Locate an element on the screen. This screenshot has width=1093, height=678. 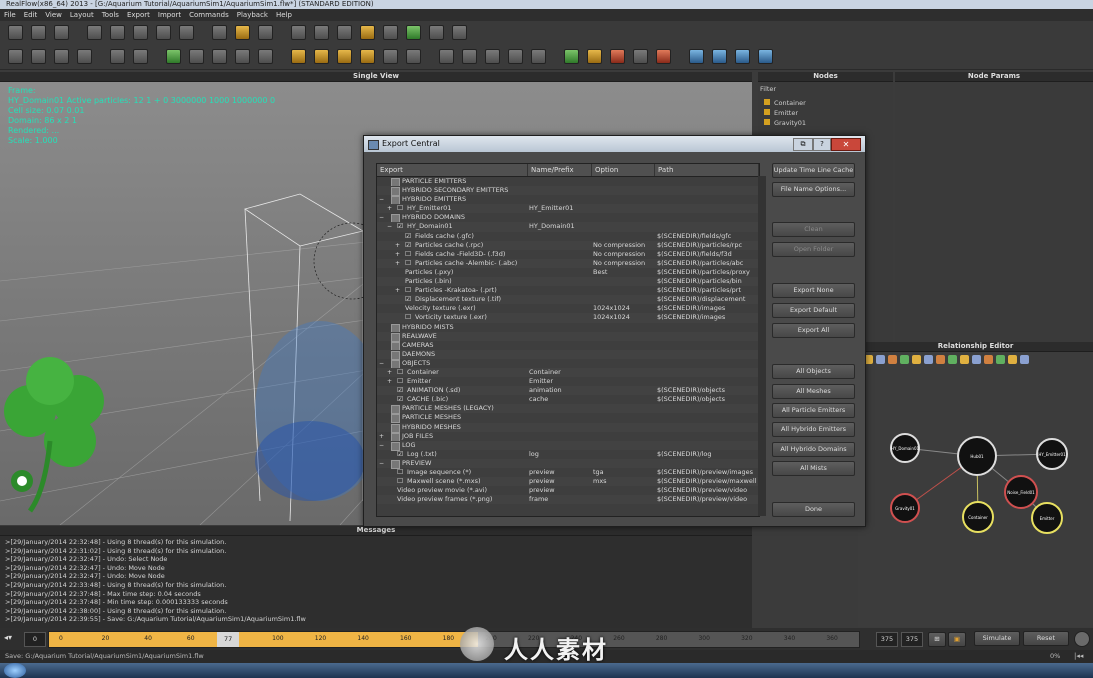
export-row: + ☐ Emitter Emitter is located at coordinates (568, 381).